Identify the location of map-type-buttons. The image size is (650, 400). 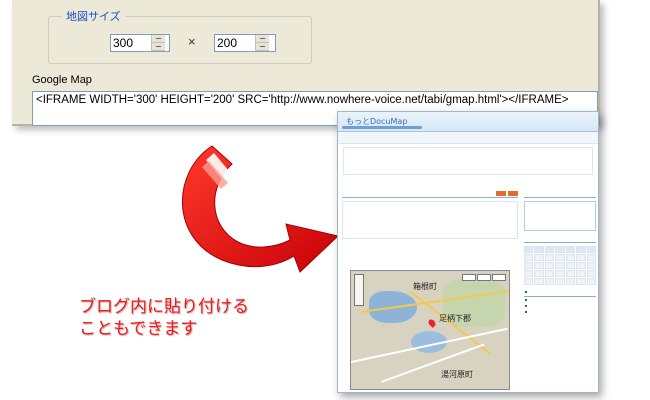
(484, 277).